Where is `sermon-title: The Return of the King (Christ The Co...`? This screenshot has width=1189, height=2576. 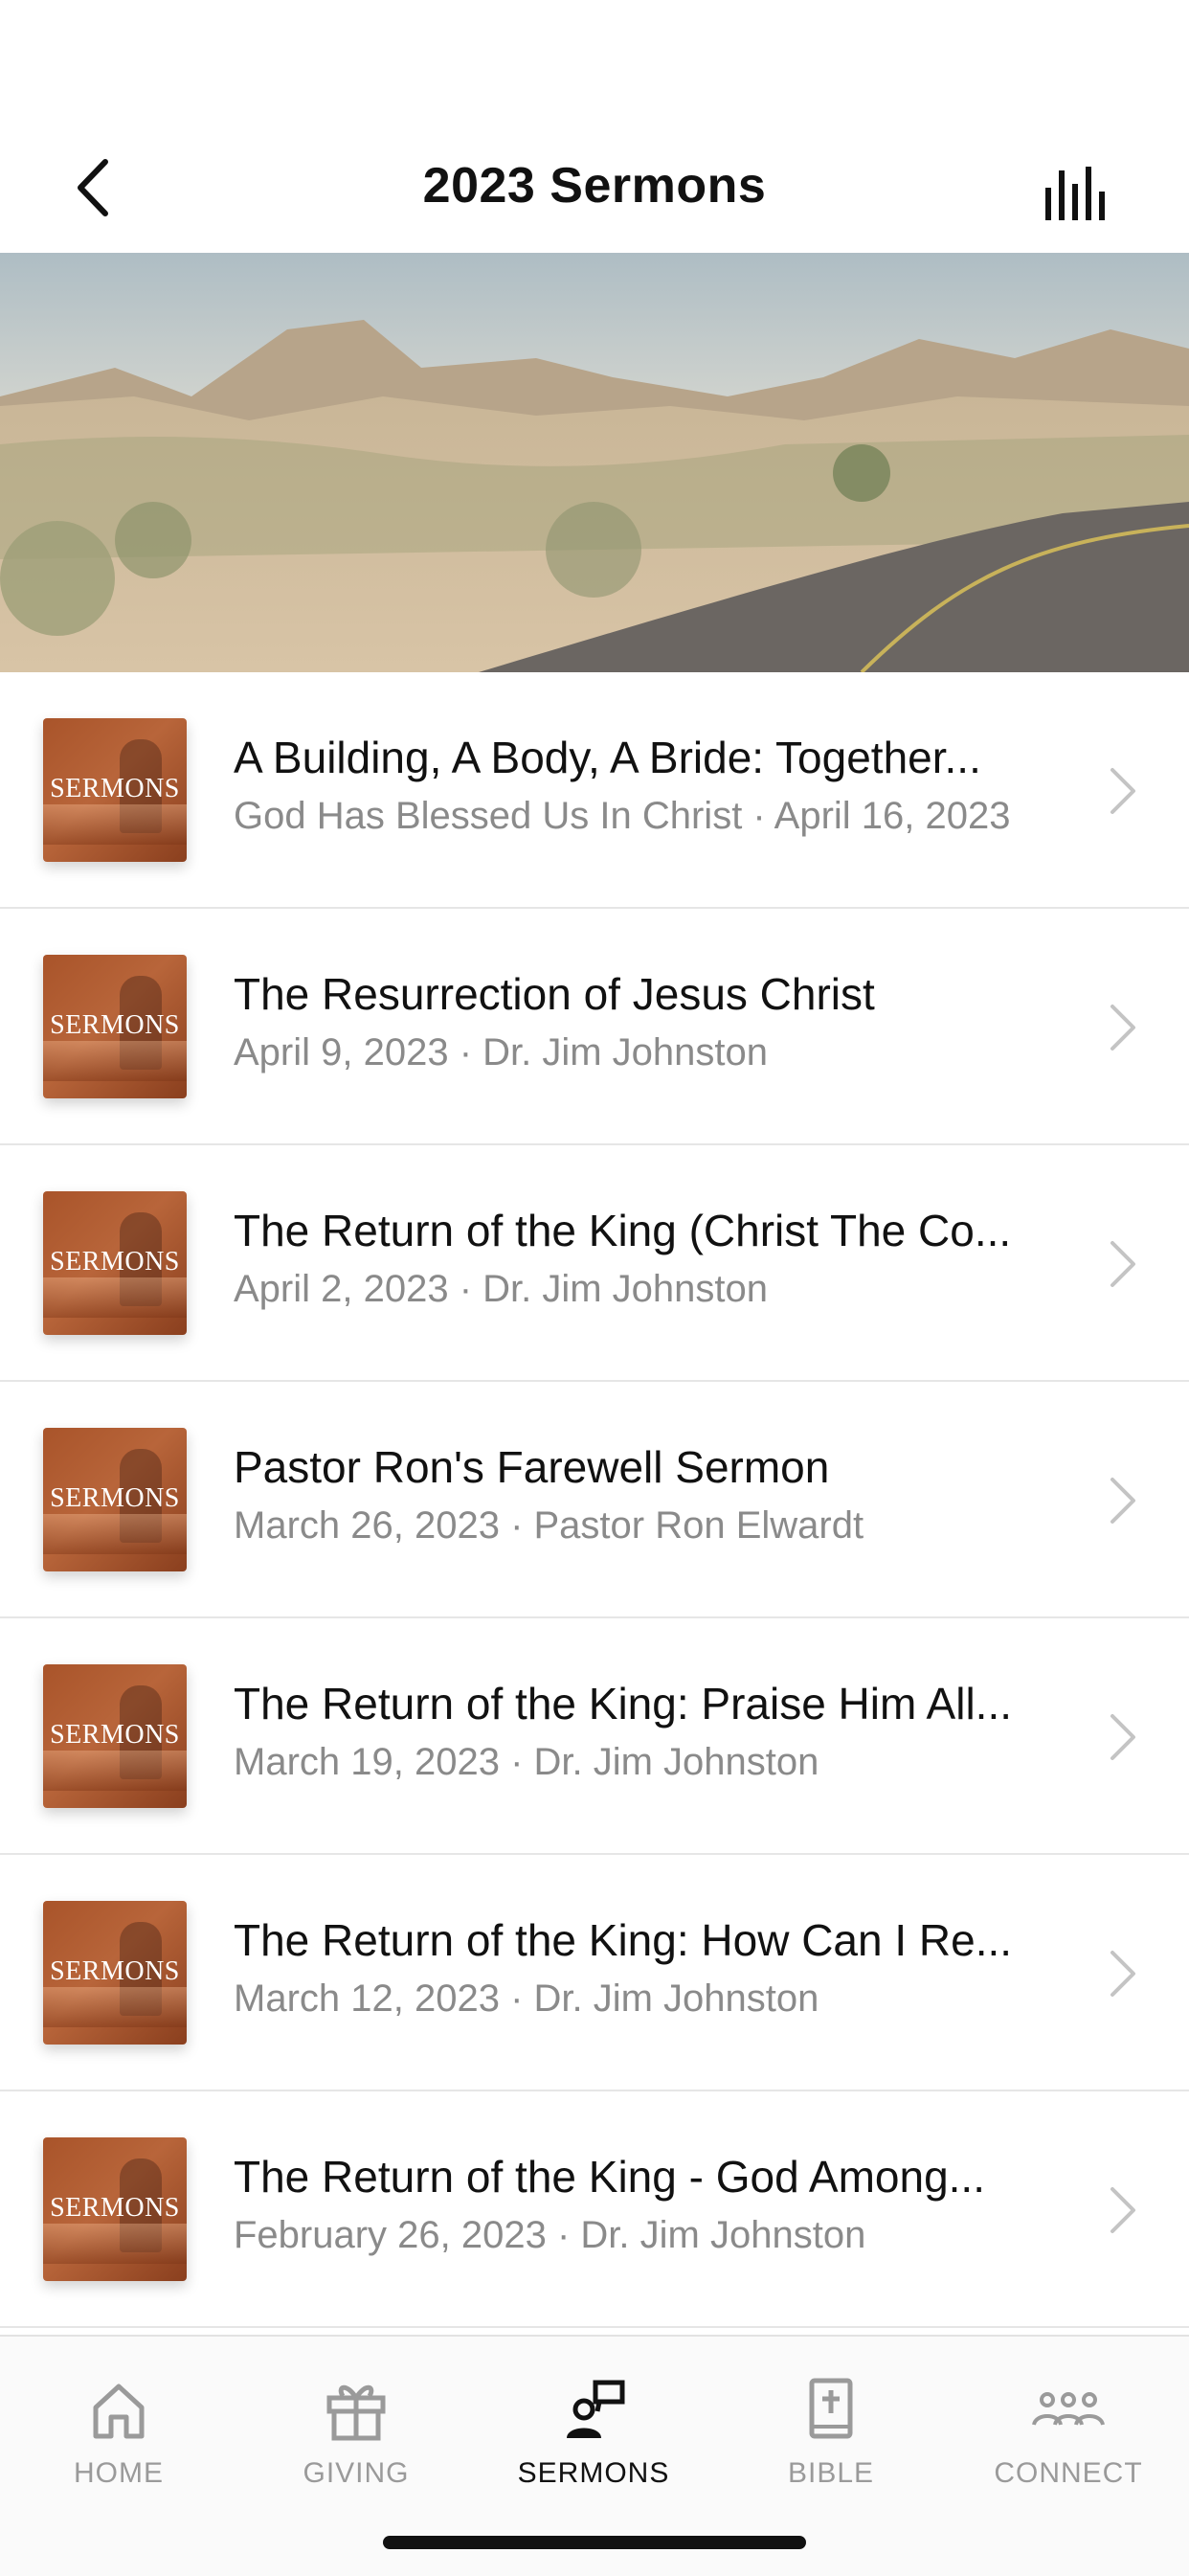
sermon-title: The Return of the King (Christ The Co... is located at coordinates (623, 1230).